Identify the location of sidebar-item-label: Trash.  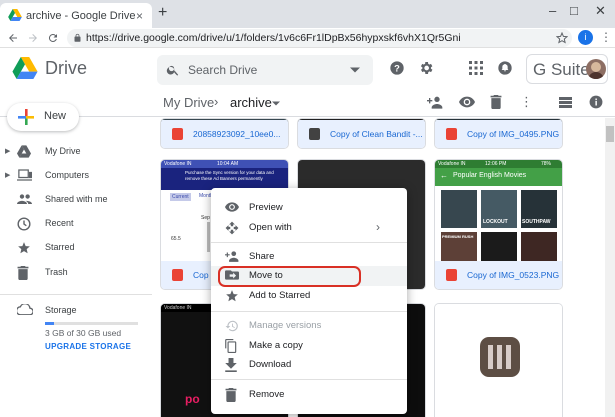
(56, 272).